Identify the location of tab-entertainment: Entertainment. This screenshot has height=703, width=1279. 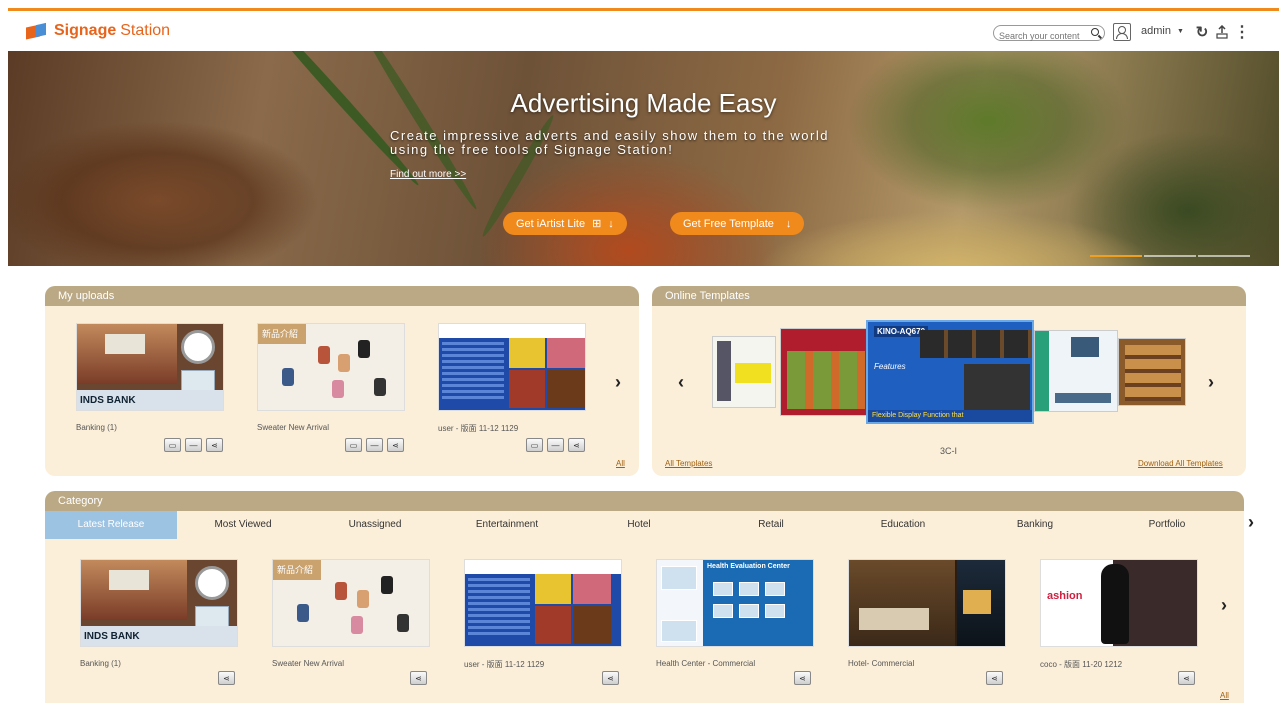
(507, 525).